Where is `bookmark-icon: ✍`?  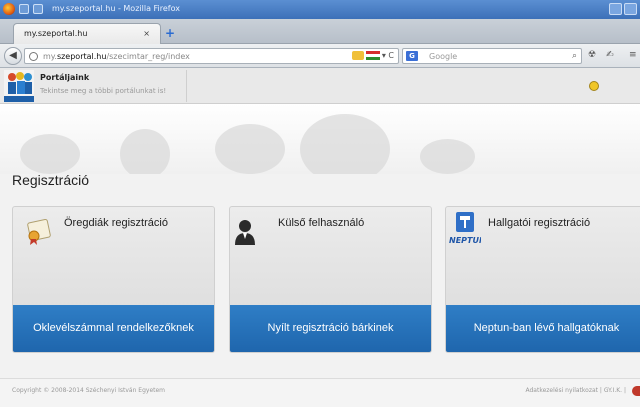 bookmark-icon: ✍ is located at coordinates (610, 55).